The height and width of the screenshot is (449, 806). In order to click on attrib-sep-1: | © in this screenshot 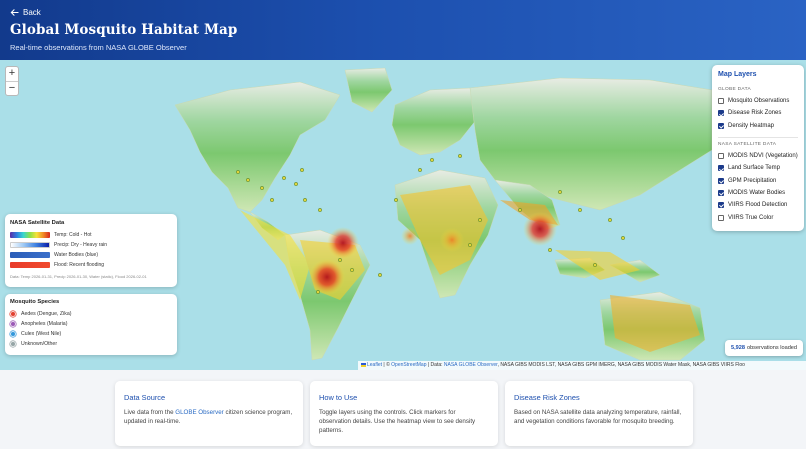, I will do `click(387, 365)`.